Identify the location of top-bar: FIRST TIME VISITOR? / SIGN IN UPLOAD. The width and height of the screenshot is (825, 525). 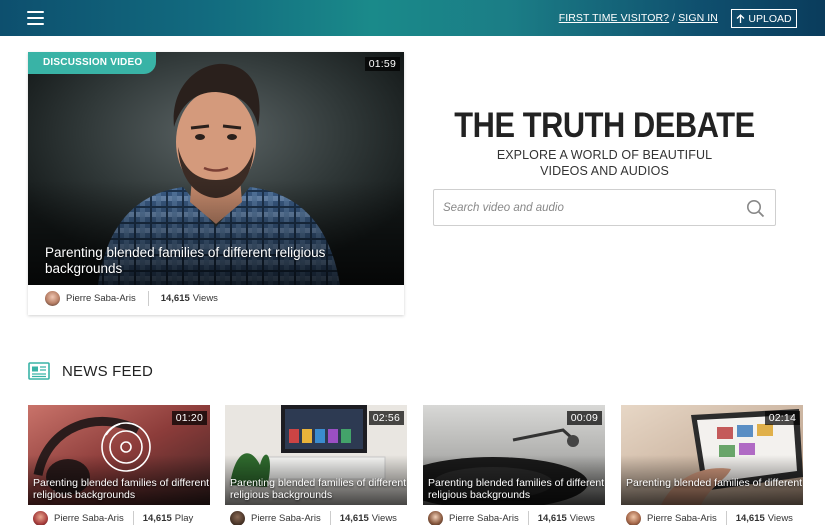
(412, 18).